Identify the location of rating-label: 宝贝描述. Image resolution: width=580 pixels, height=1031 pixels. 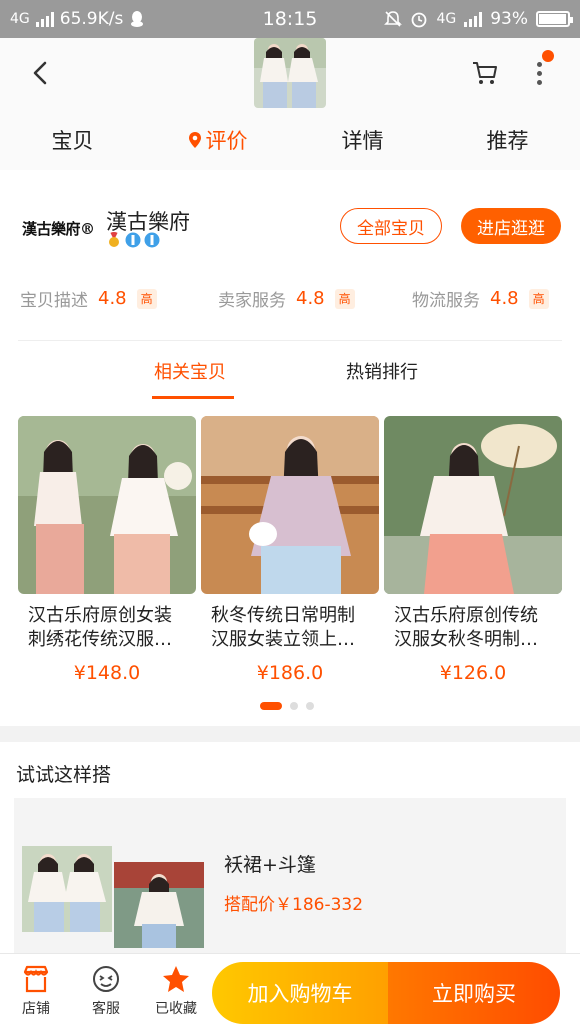
(54, 301).